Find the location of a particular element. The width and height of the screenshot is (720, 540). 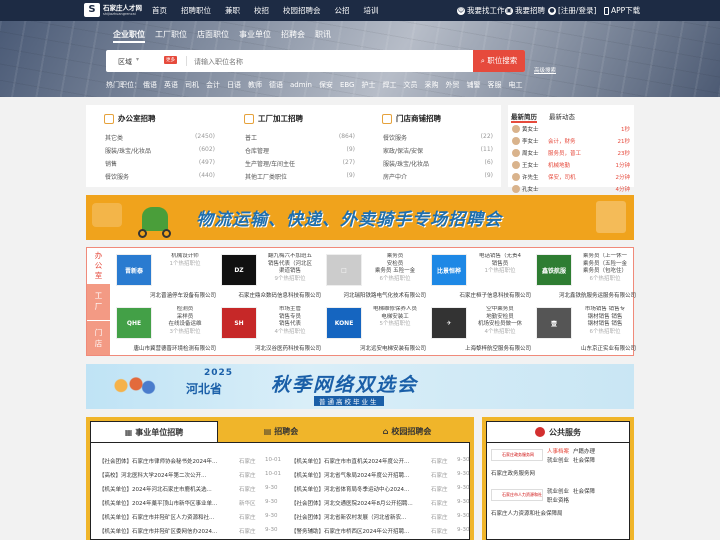

search-tab: 店面职位 is located at coordinates (213, 36).